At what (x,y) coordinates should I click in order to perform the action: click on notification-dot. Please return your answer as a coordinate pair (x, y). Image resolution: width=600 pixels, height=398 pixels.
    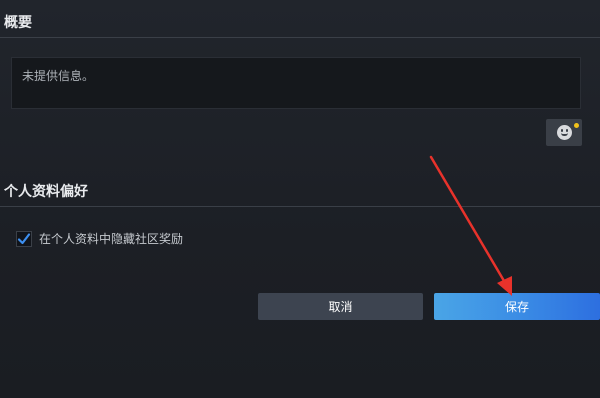
    Looking at the image, I should click on (576, 125).